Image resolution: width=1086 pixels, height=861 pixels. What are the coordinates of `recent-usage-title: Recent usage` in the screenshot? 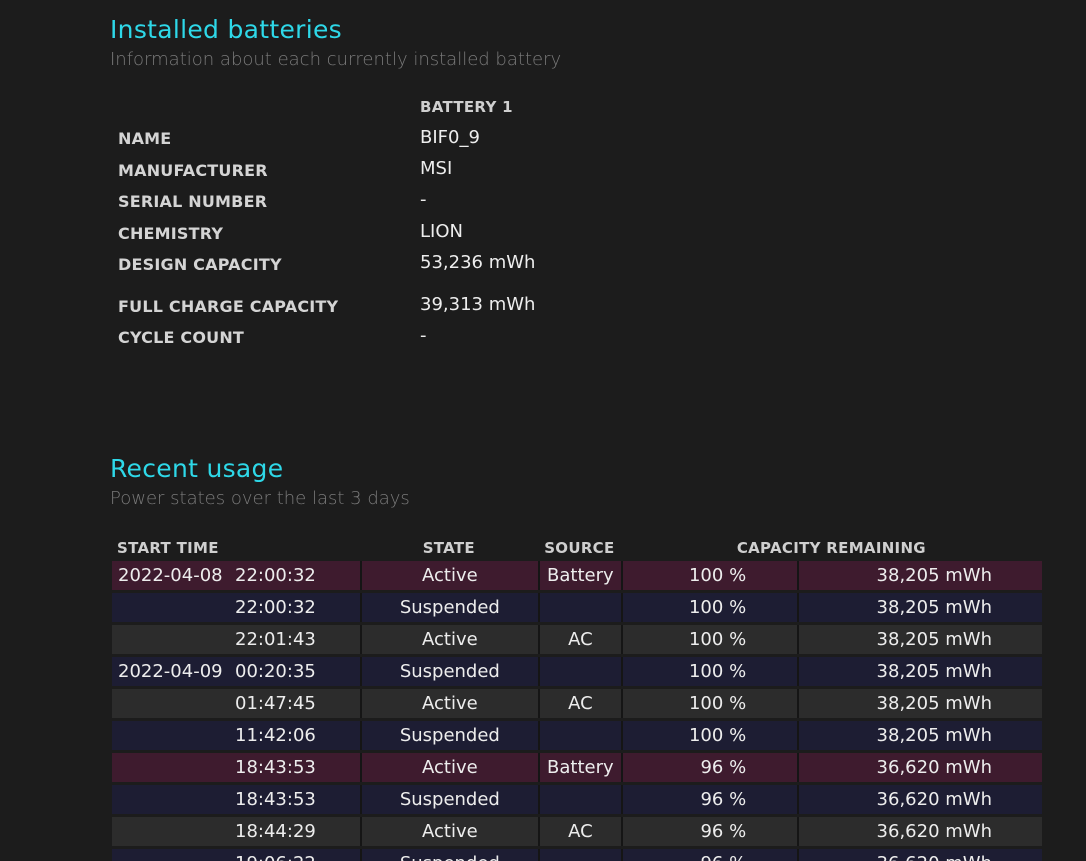 It's located at (197, 468).